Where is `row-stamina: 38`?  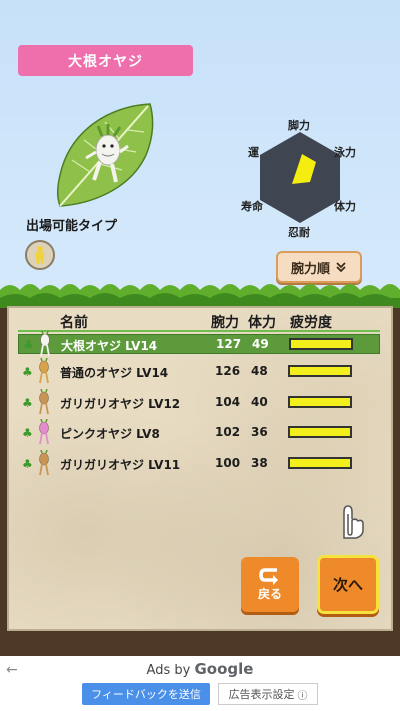 row-stamina: 38 is located at coordinates (259, 463).